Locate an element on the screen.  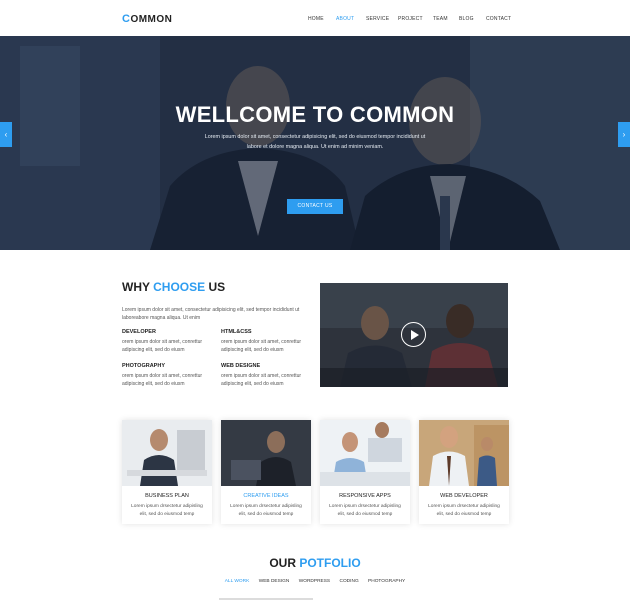
chevron-left-icon: ‹ is located at coordinates (6, 134).